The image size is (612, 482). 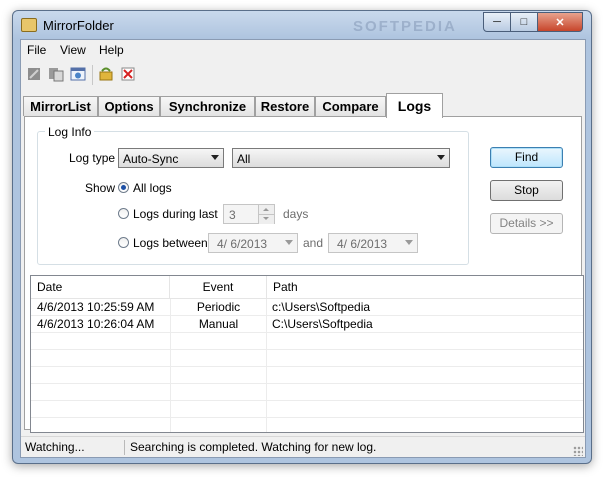 I want to click on logs-during-last-radio, so click(x=123, y=213).